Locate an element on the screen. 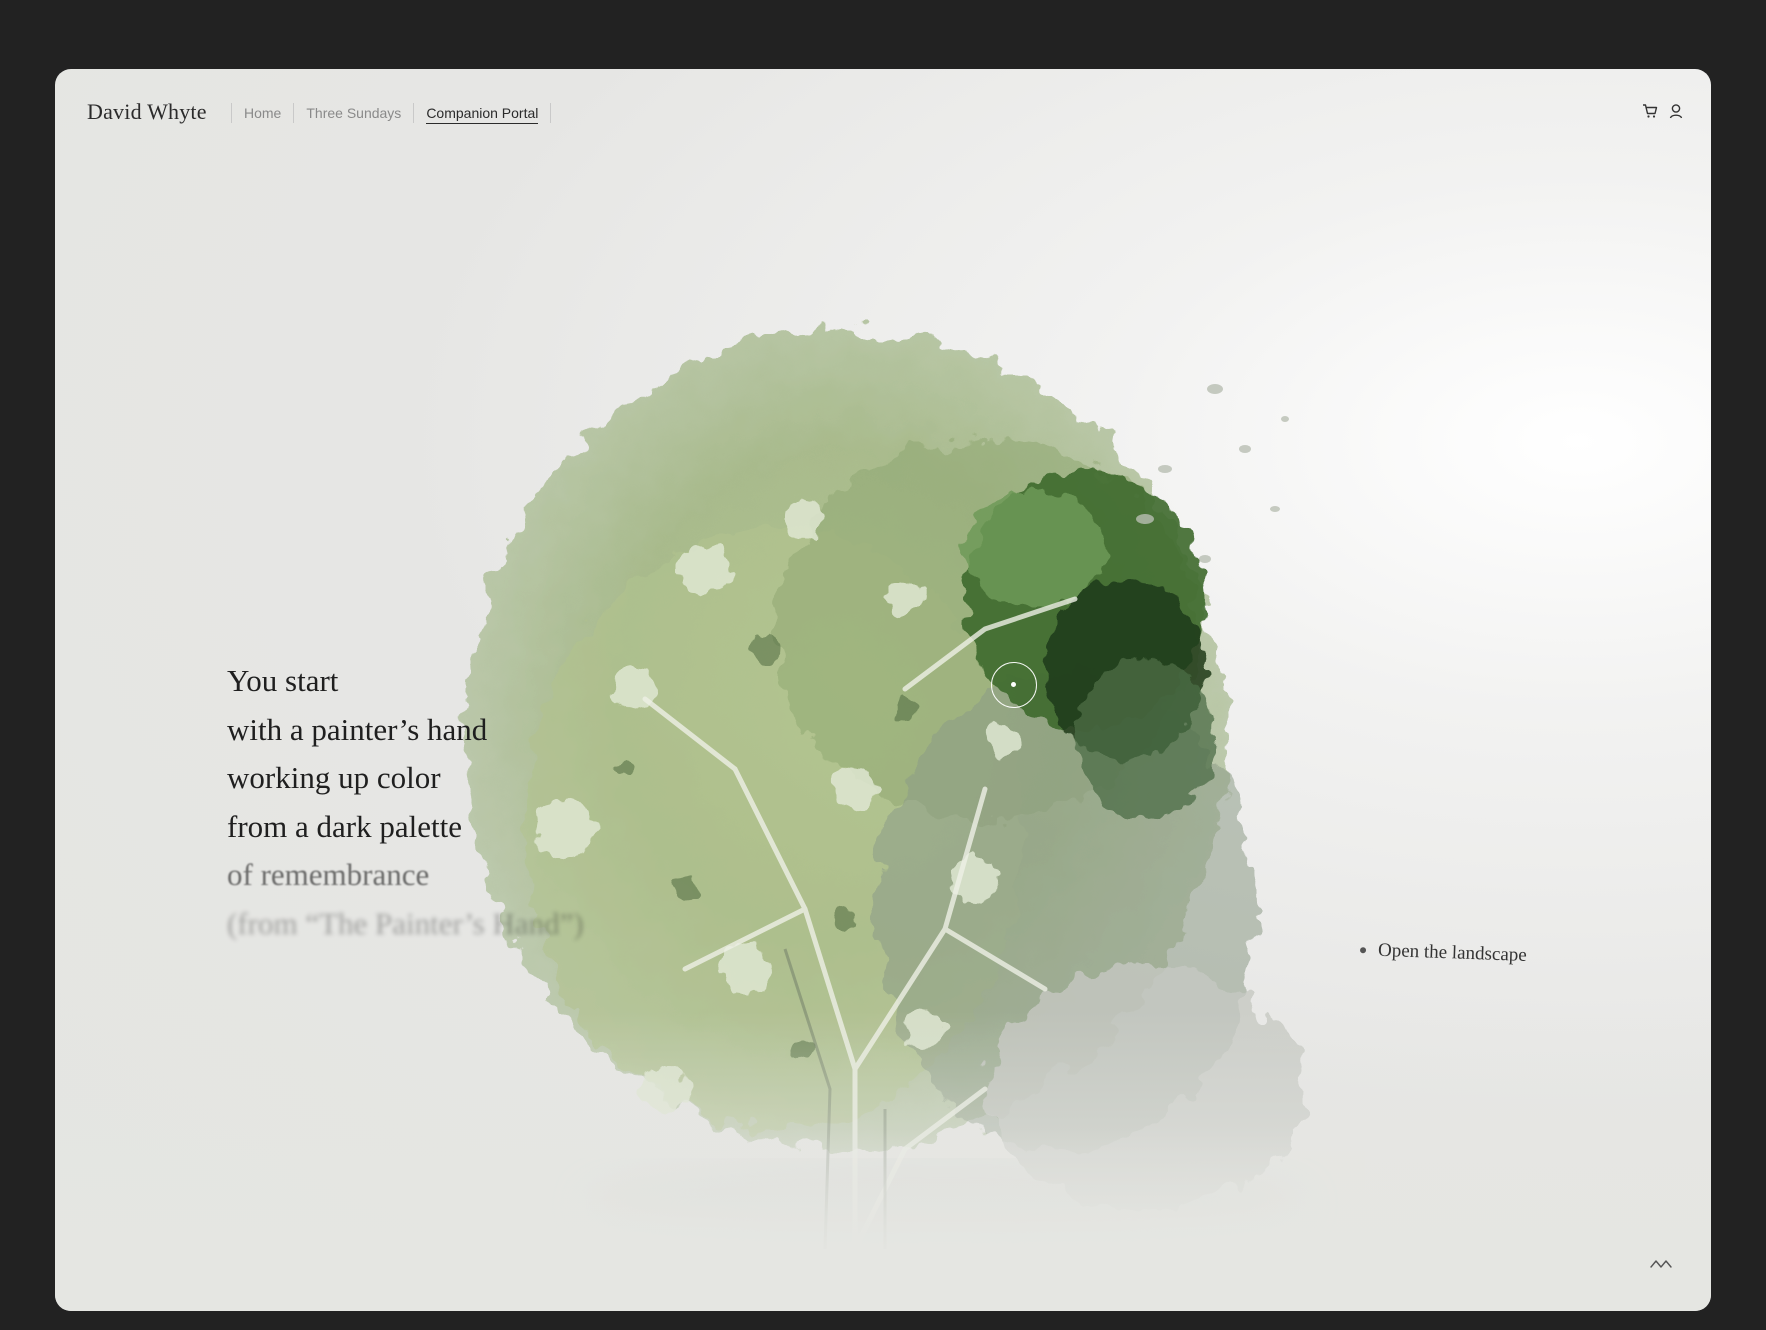  nav-home: Home is located at coordinates (262, 113).